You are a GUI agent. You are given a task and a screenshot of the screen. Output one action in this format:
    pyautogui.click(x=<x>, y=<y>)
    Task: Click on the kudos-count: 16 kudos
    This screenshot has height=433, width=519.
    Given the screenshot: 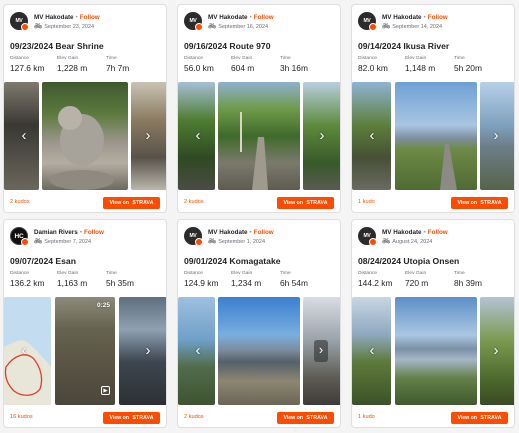 What is the action you would take?
    pyautogui.click(x=21, y=417)
    